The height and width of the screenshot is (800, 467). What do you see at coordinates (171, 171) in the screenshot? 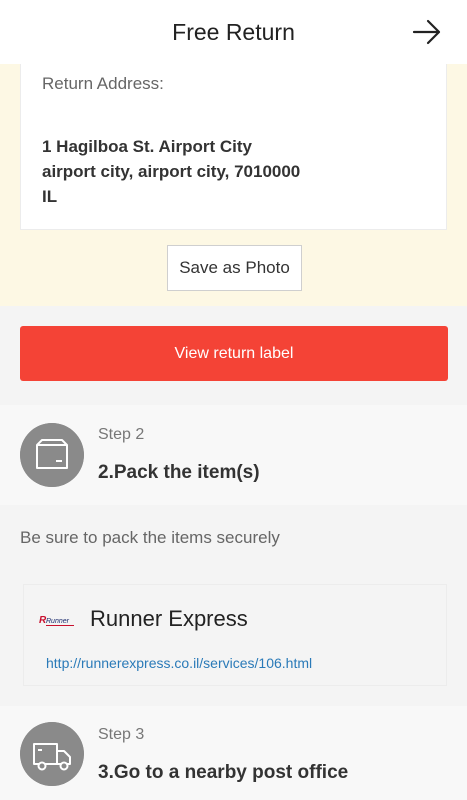
I see `address-line-2: airport city, airport city, 7010000` at bounding box center [171, 171].